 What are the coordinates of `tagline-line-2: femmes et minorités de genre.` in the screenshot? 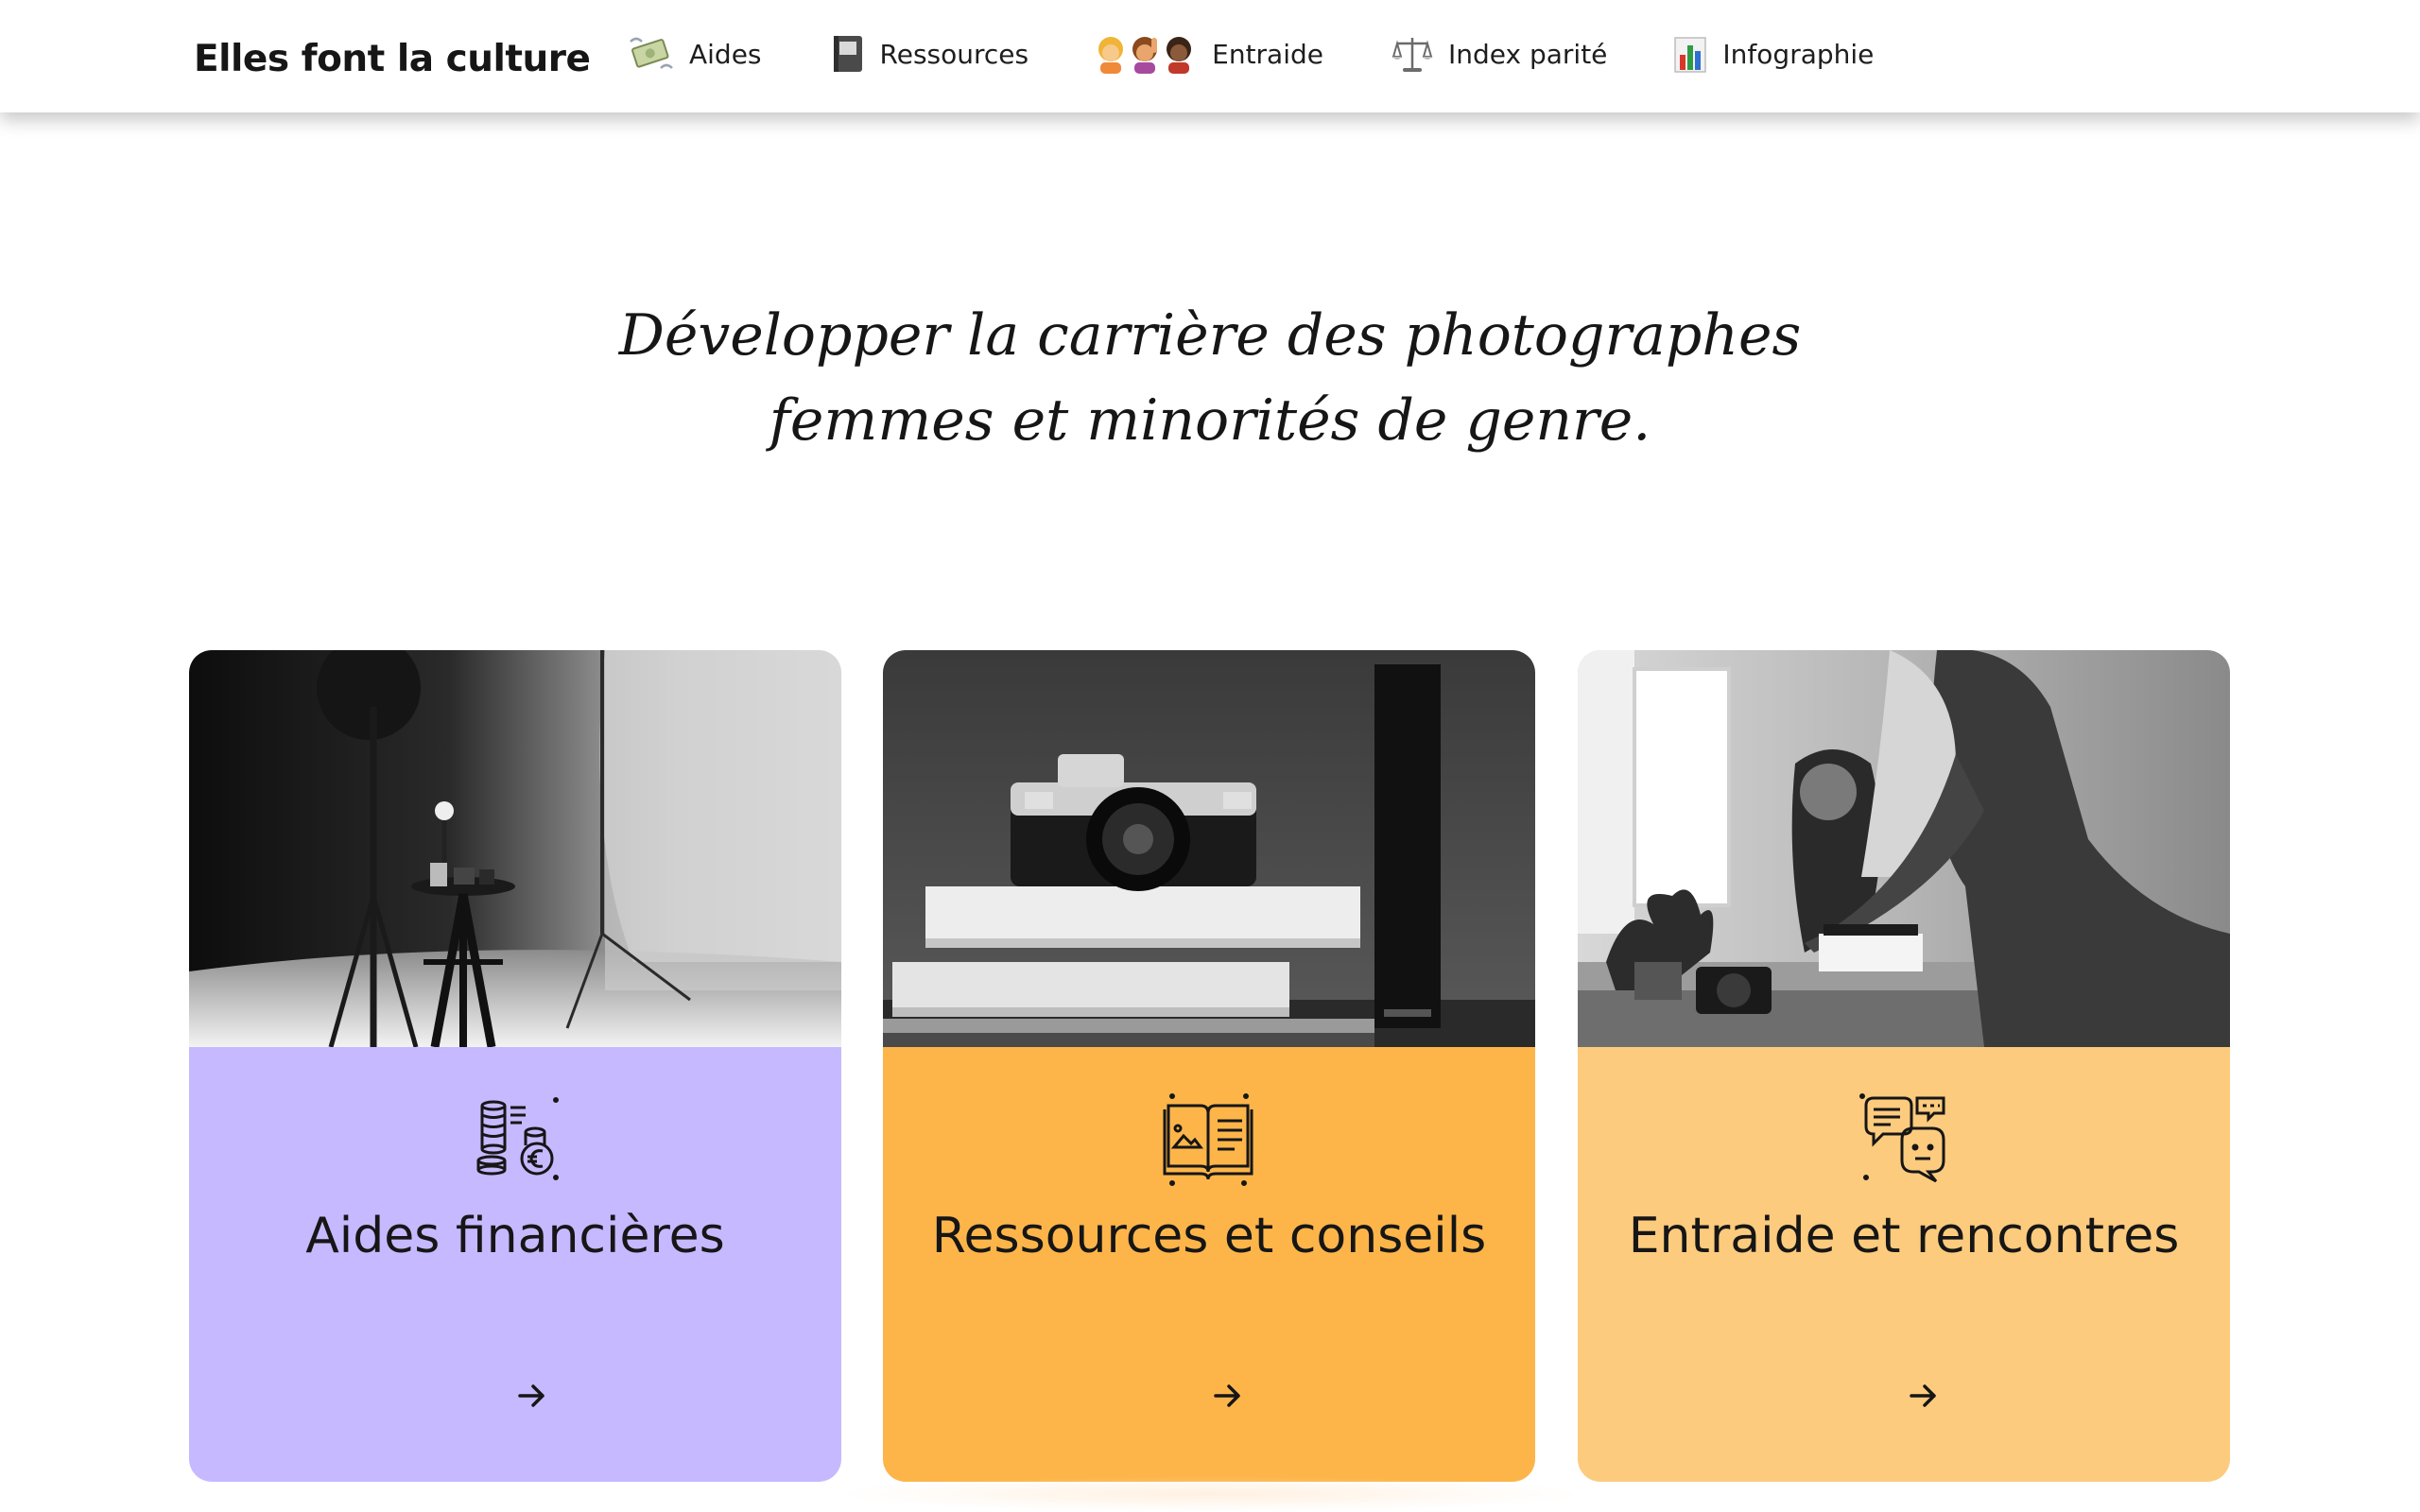 It's located at (1210, 420).